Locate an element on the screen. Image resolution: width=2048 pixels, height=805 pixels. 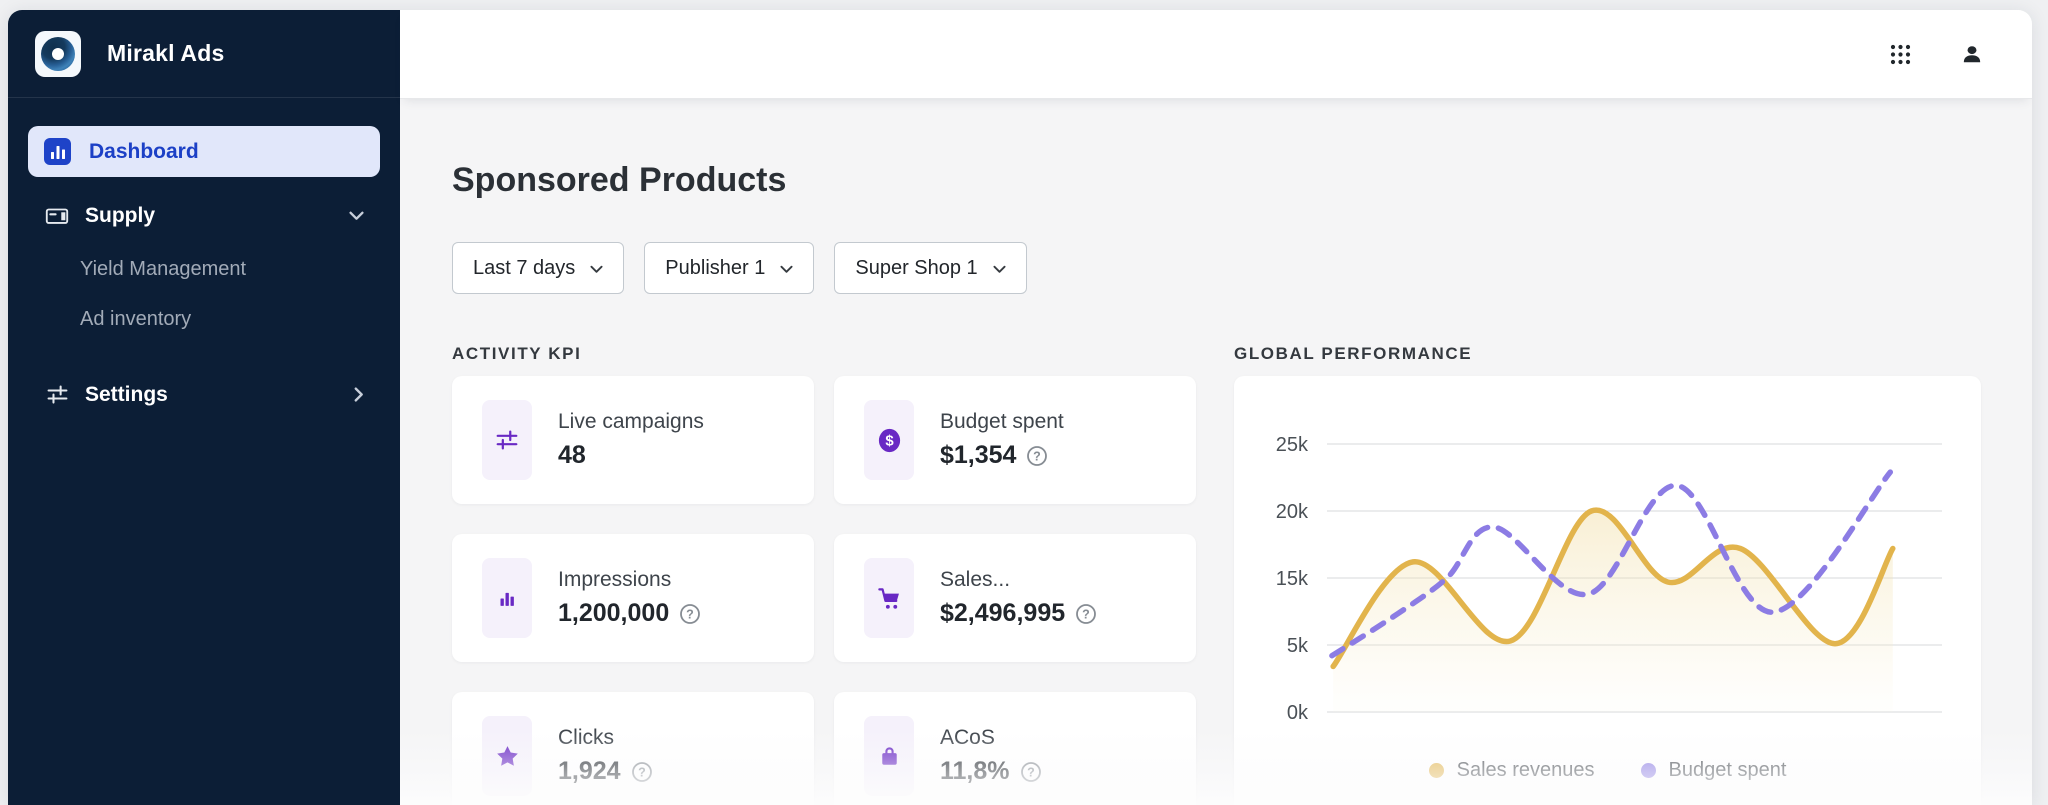
sidebar-item-dashboard: Dashboard is located at coordinates (204, 151).